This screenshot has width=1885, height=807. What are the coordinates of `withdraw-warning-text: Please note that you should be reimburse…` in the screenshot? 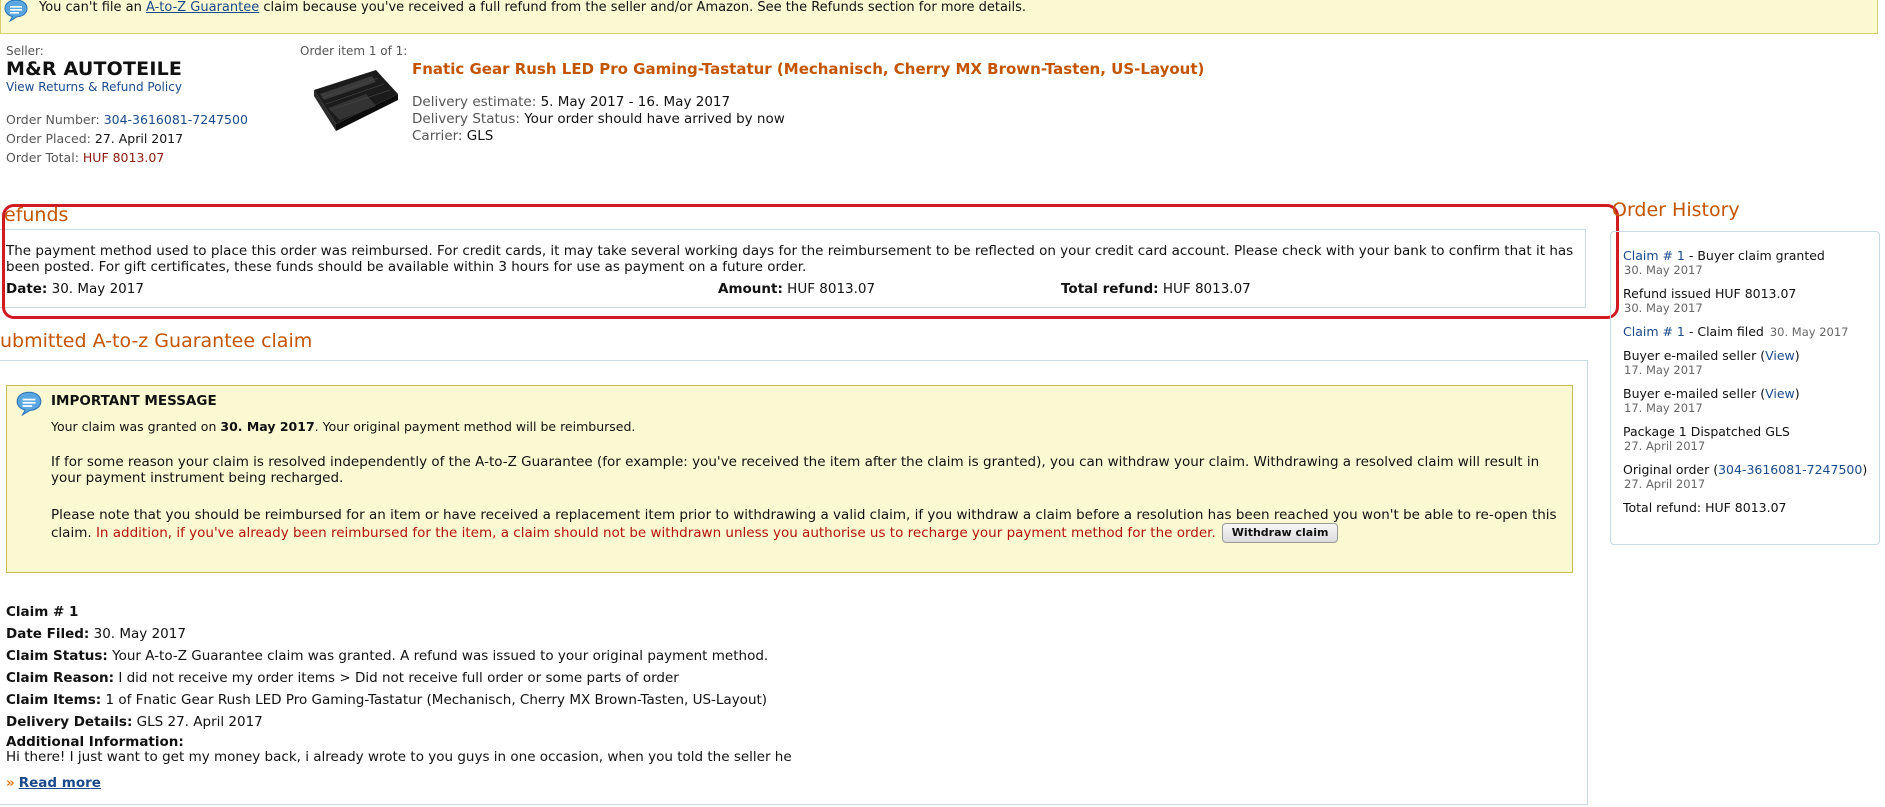 It's located at (804, 525).